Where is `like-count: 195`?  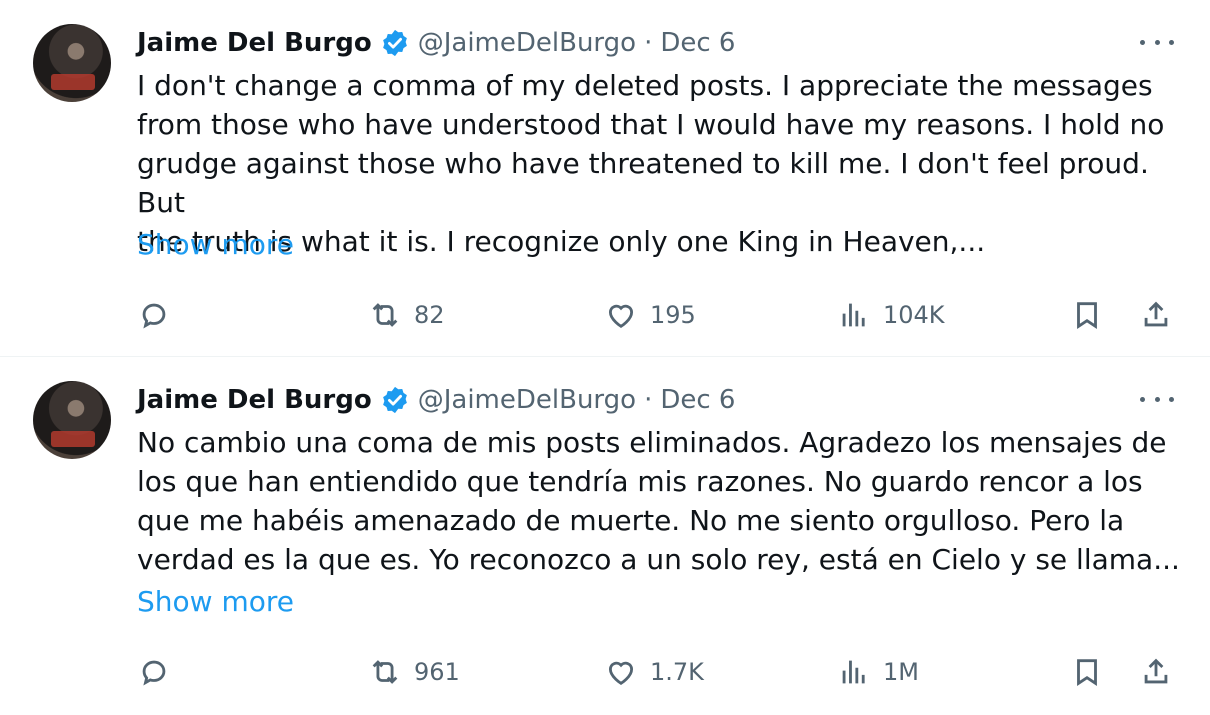
like-count: 195 is located at coordinates (673, 315).